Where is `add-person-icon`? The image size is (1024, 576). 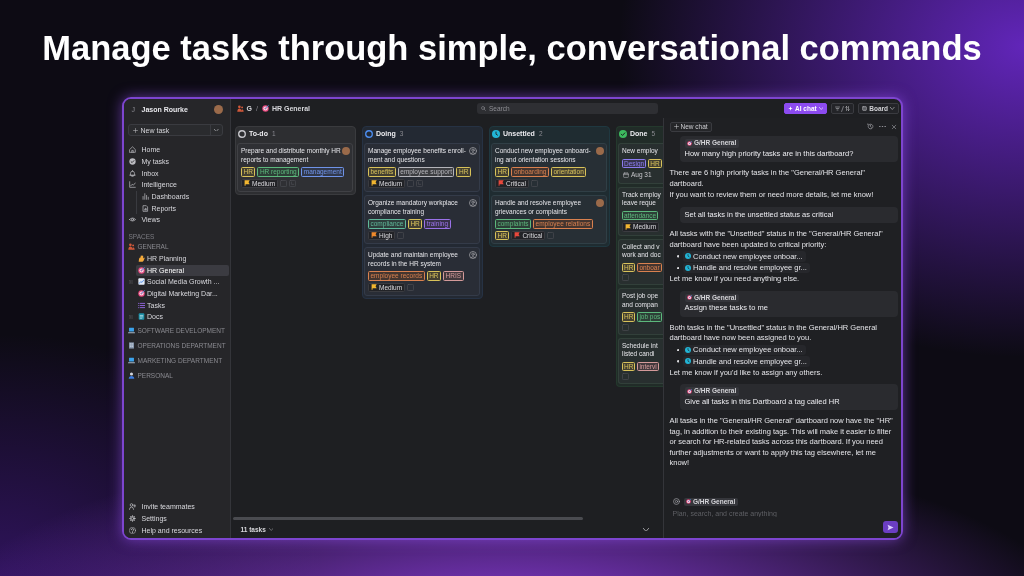 add-person-icon is located at coordinates (132, 506).